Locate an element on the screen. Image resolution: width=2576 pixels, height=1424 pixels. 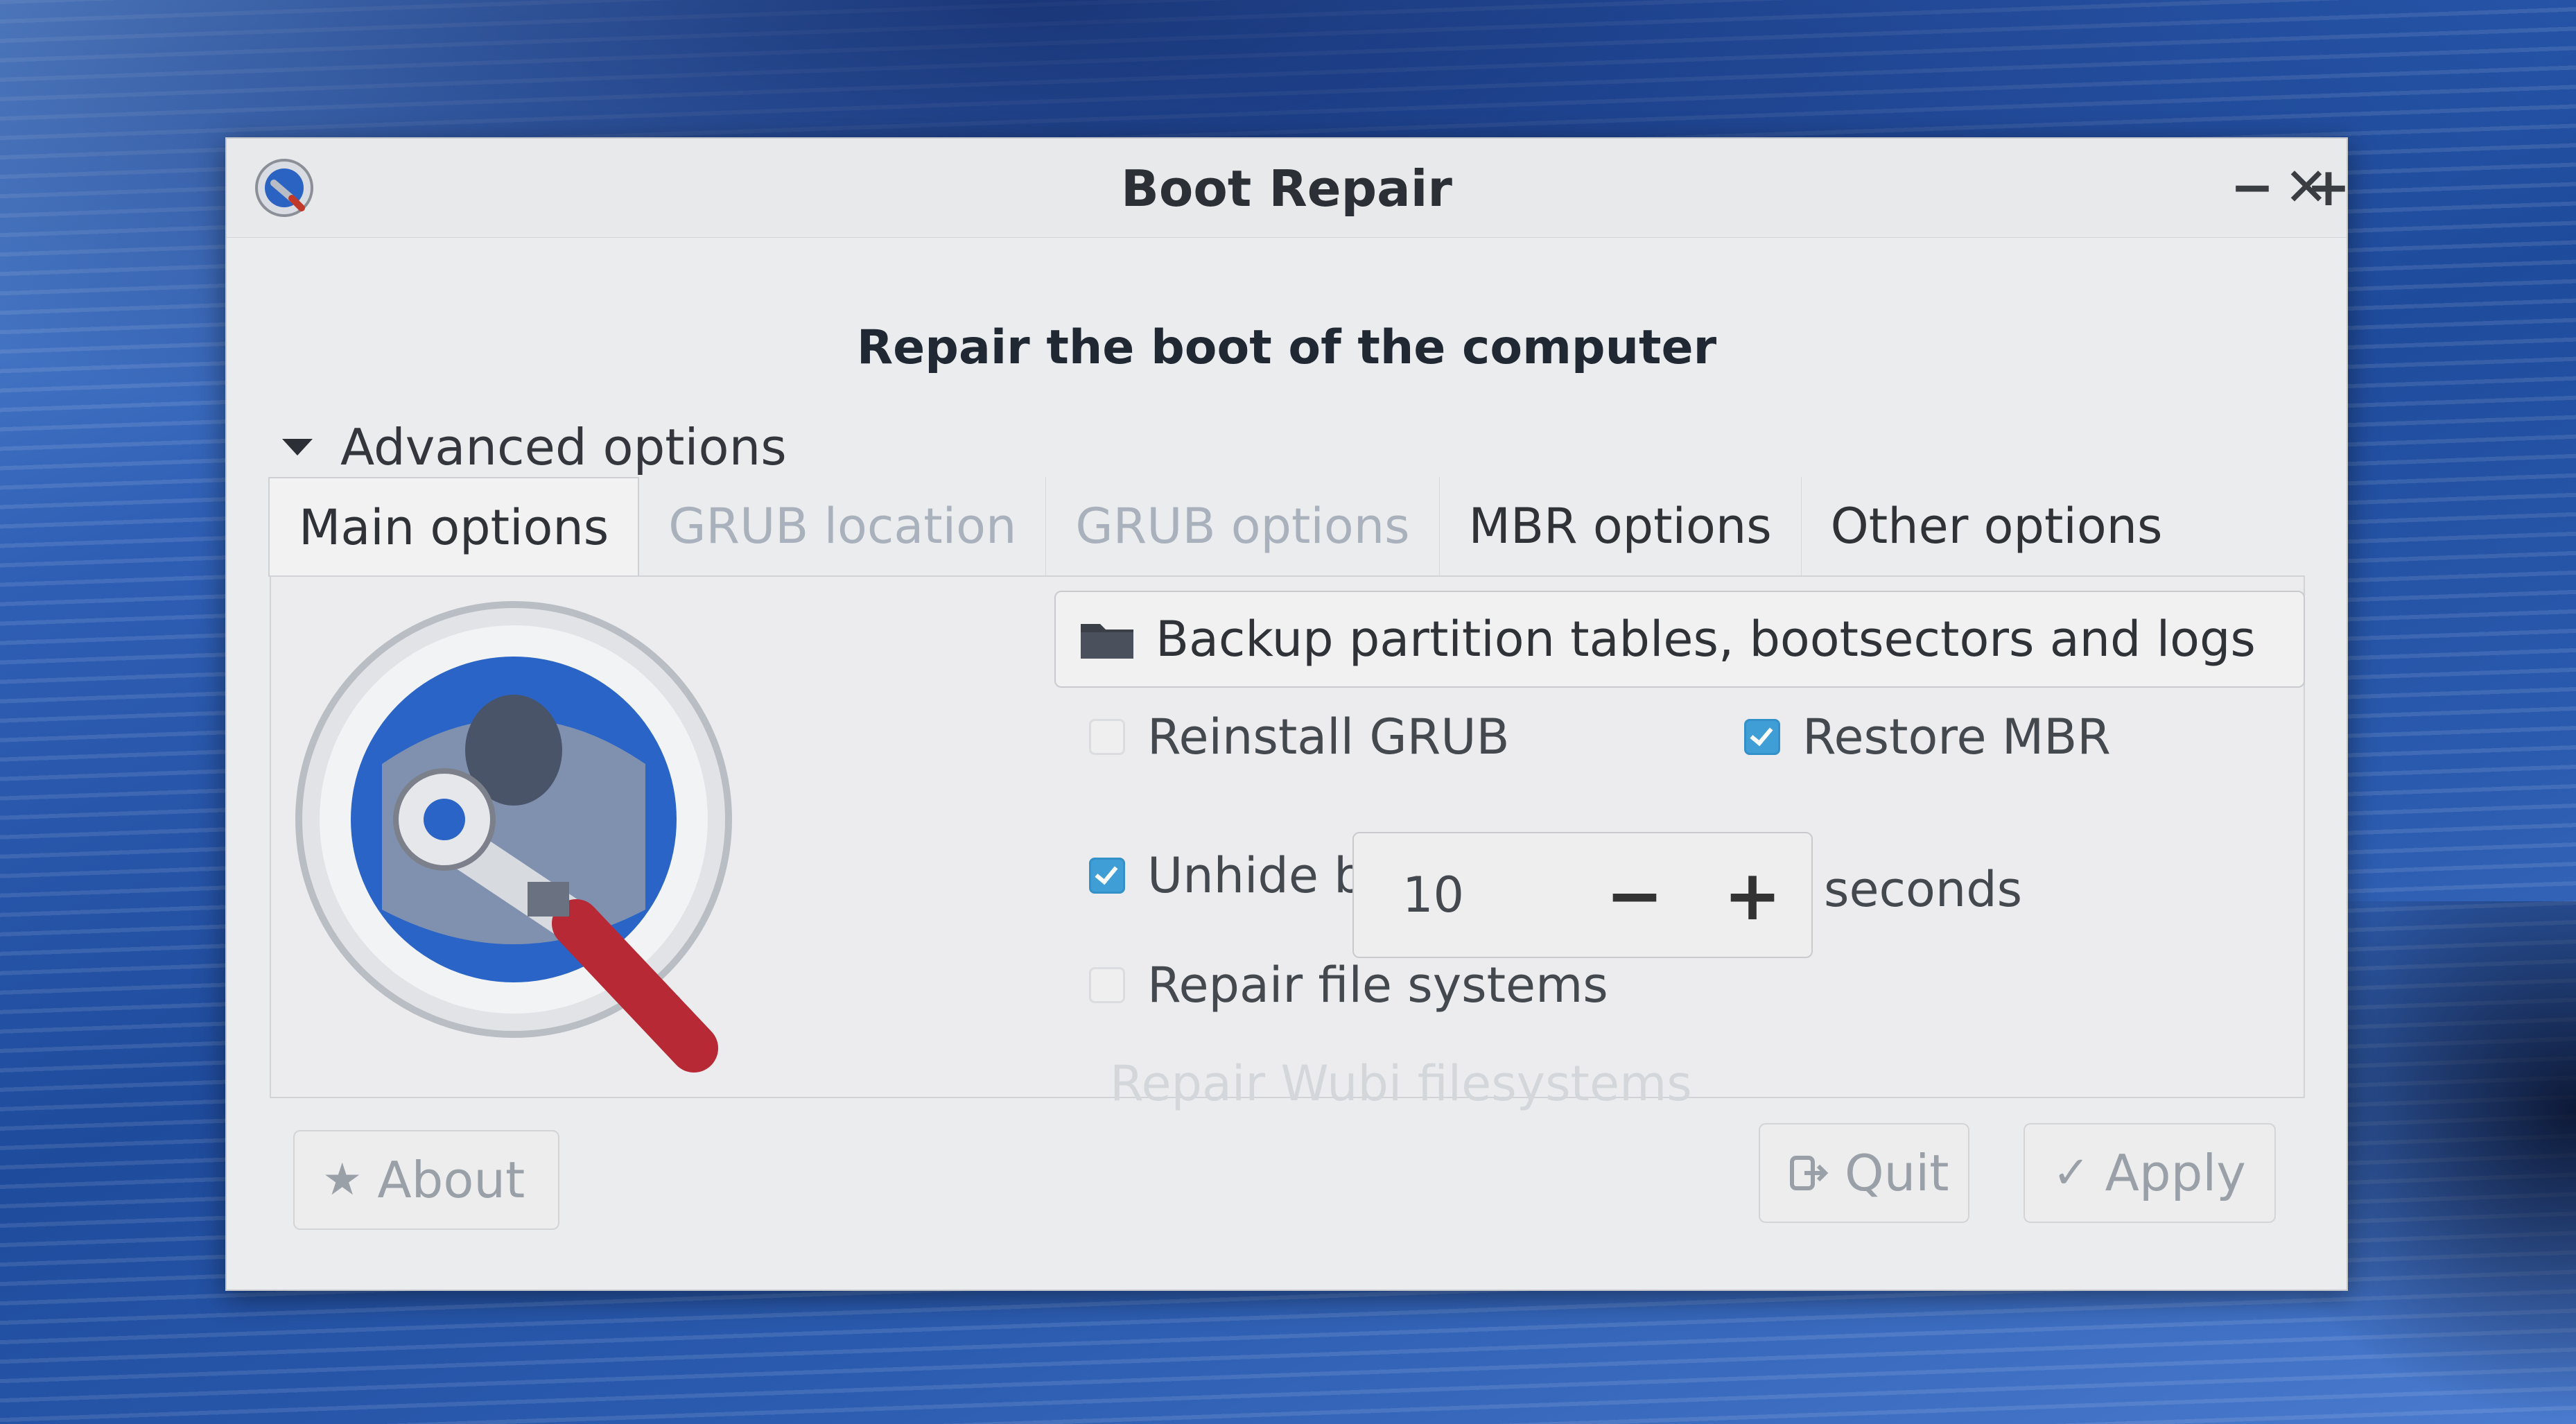
title-bar: Boot Repair − + is located at coordinates (1289, 188).